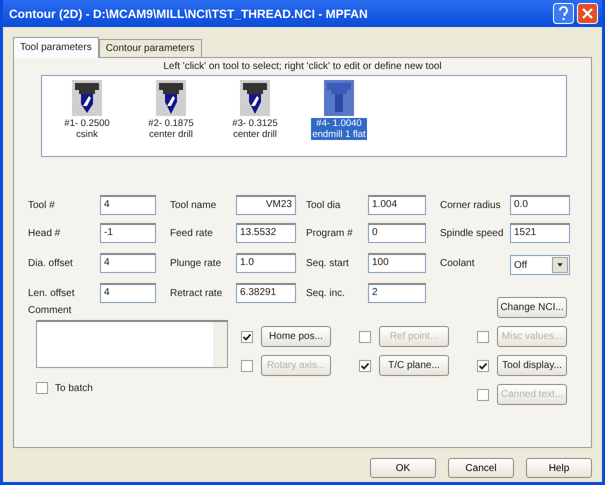  I want to click on input-field: 100, so click(397, 263).